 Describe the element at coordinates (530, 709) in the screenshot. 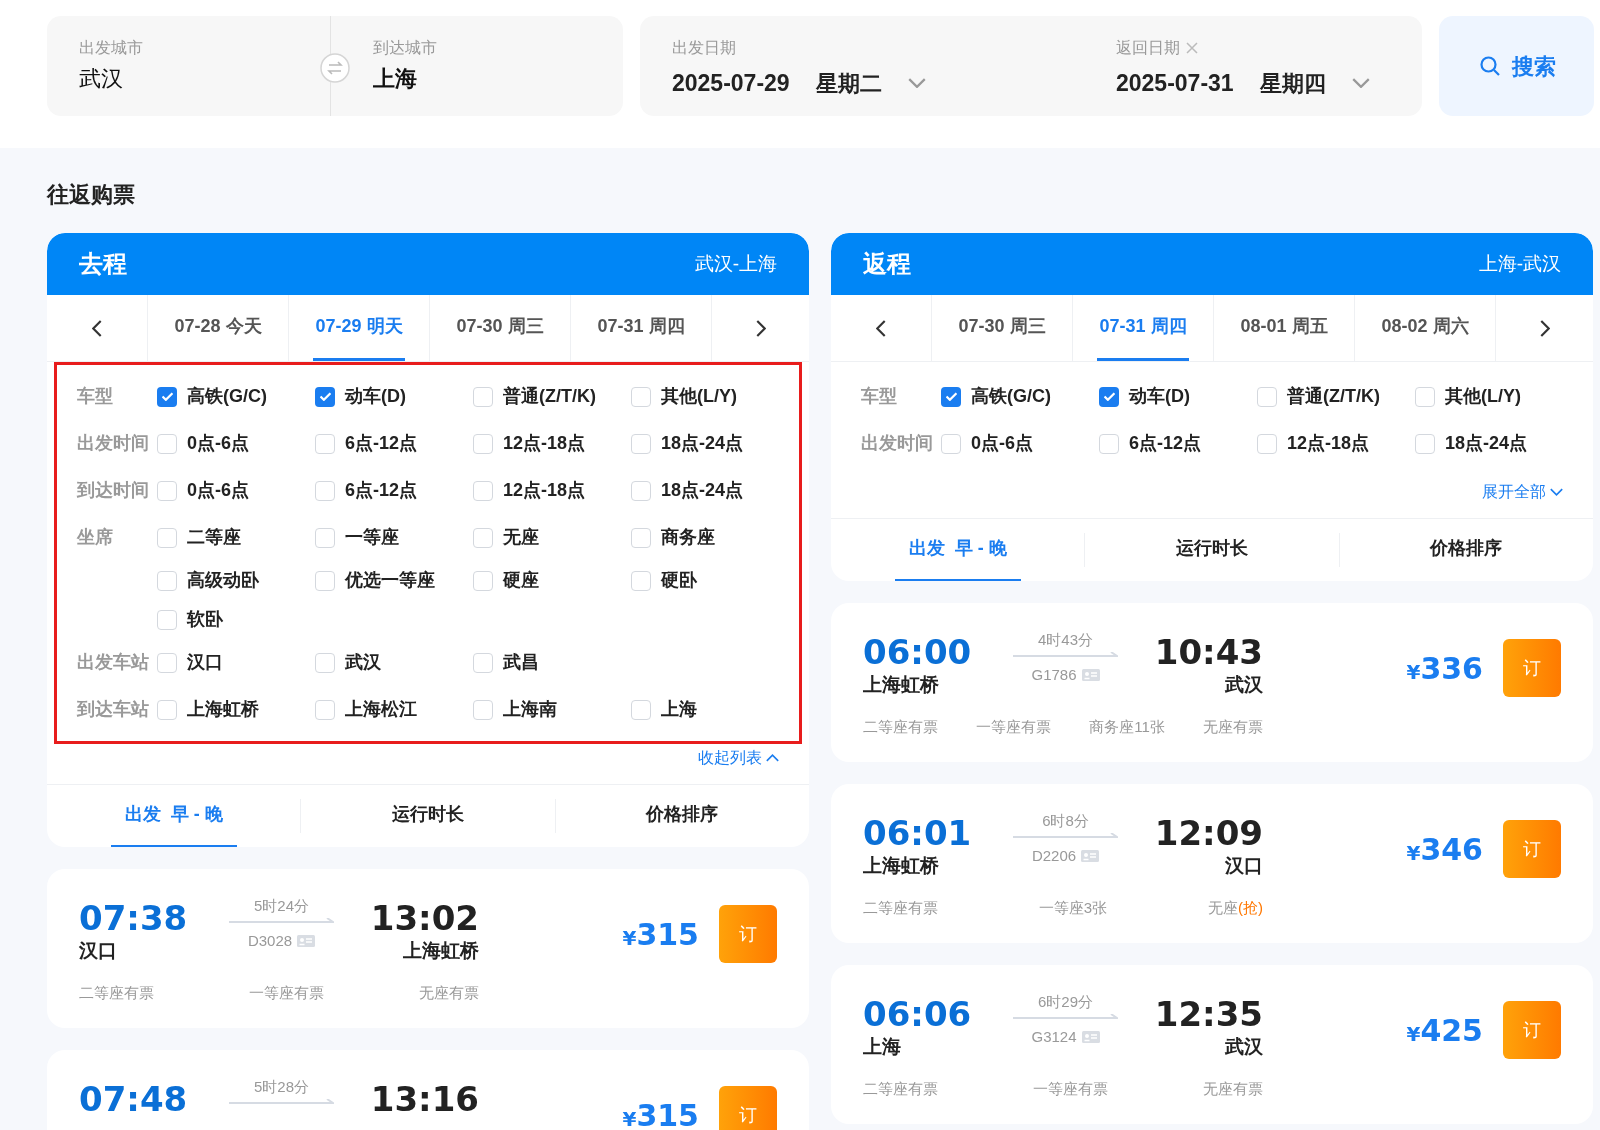

I see `option-label: 上海南` at that location.